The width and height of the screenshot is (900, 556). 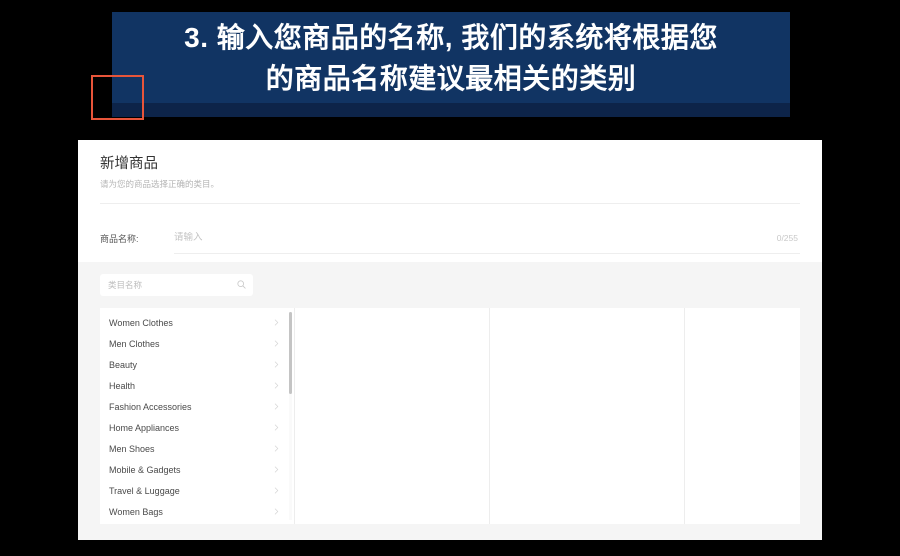 I want to click on category-item-label: Men Clothes, so click(x=134, y=343).